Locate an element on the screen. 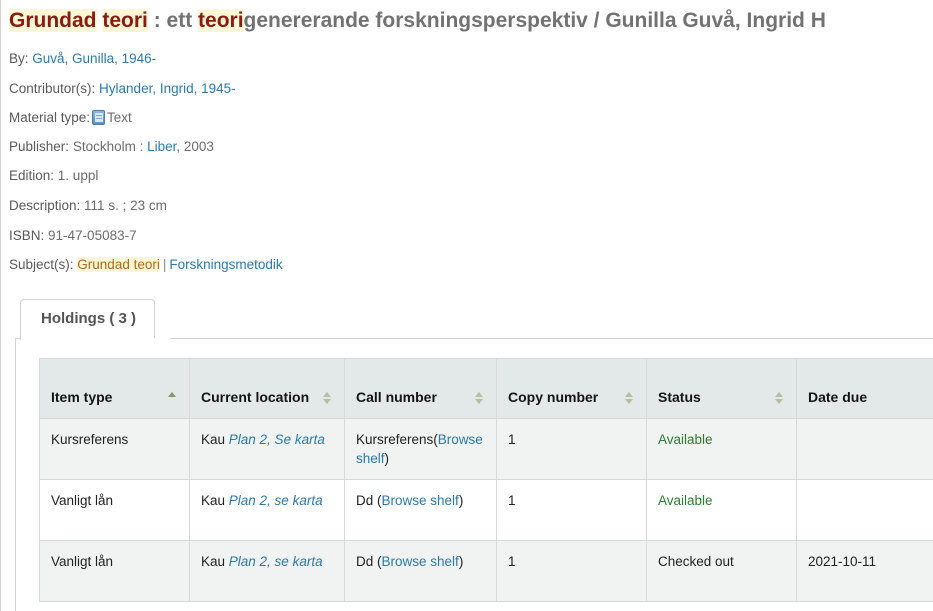 This screenshot has width=933, height=611. meta-row-edition: Edition: 1. uppl is located at coordinates (53, 176).